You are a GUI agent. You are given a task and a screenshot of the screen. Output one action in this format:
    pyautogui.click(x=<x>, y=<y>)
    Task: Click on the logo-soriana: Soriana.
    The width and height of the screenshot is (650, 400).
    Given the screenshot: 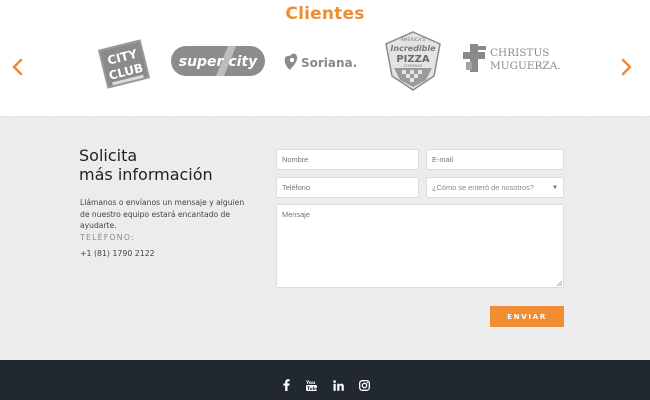 What is the action you would take?
    pyautogui.click(x=323, y=62)
    